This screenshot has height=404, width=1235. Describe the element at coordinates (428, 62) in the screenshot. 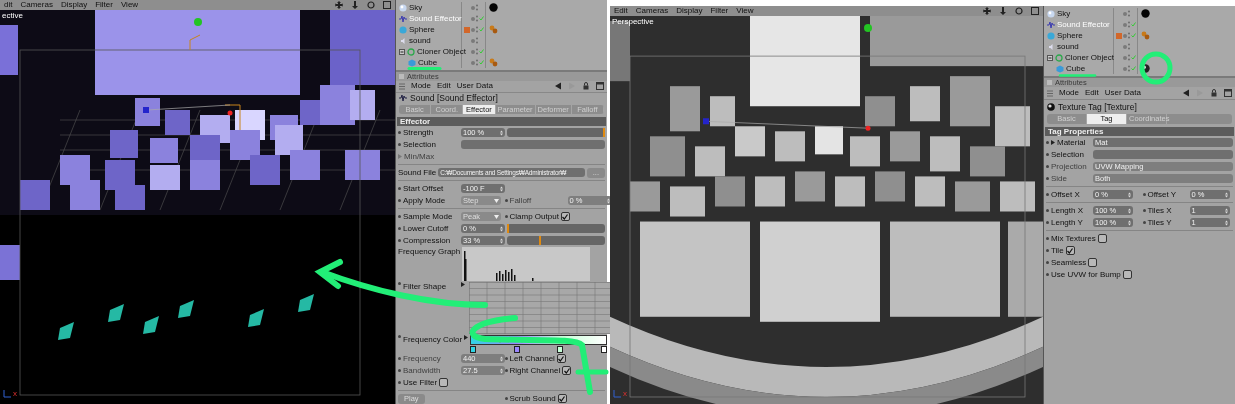

I see `object-name: Cube` at that location.